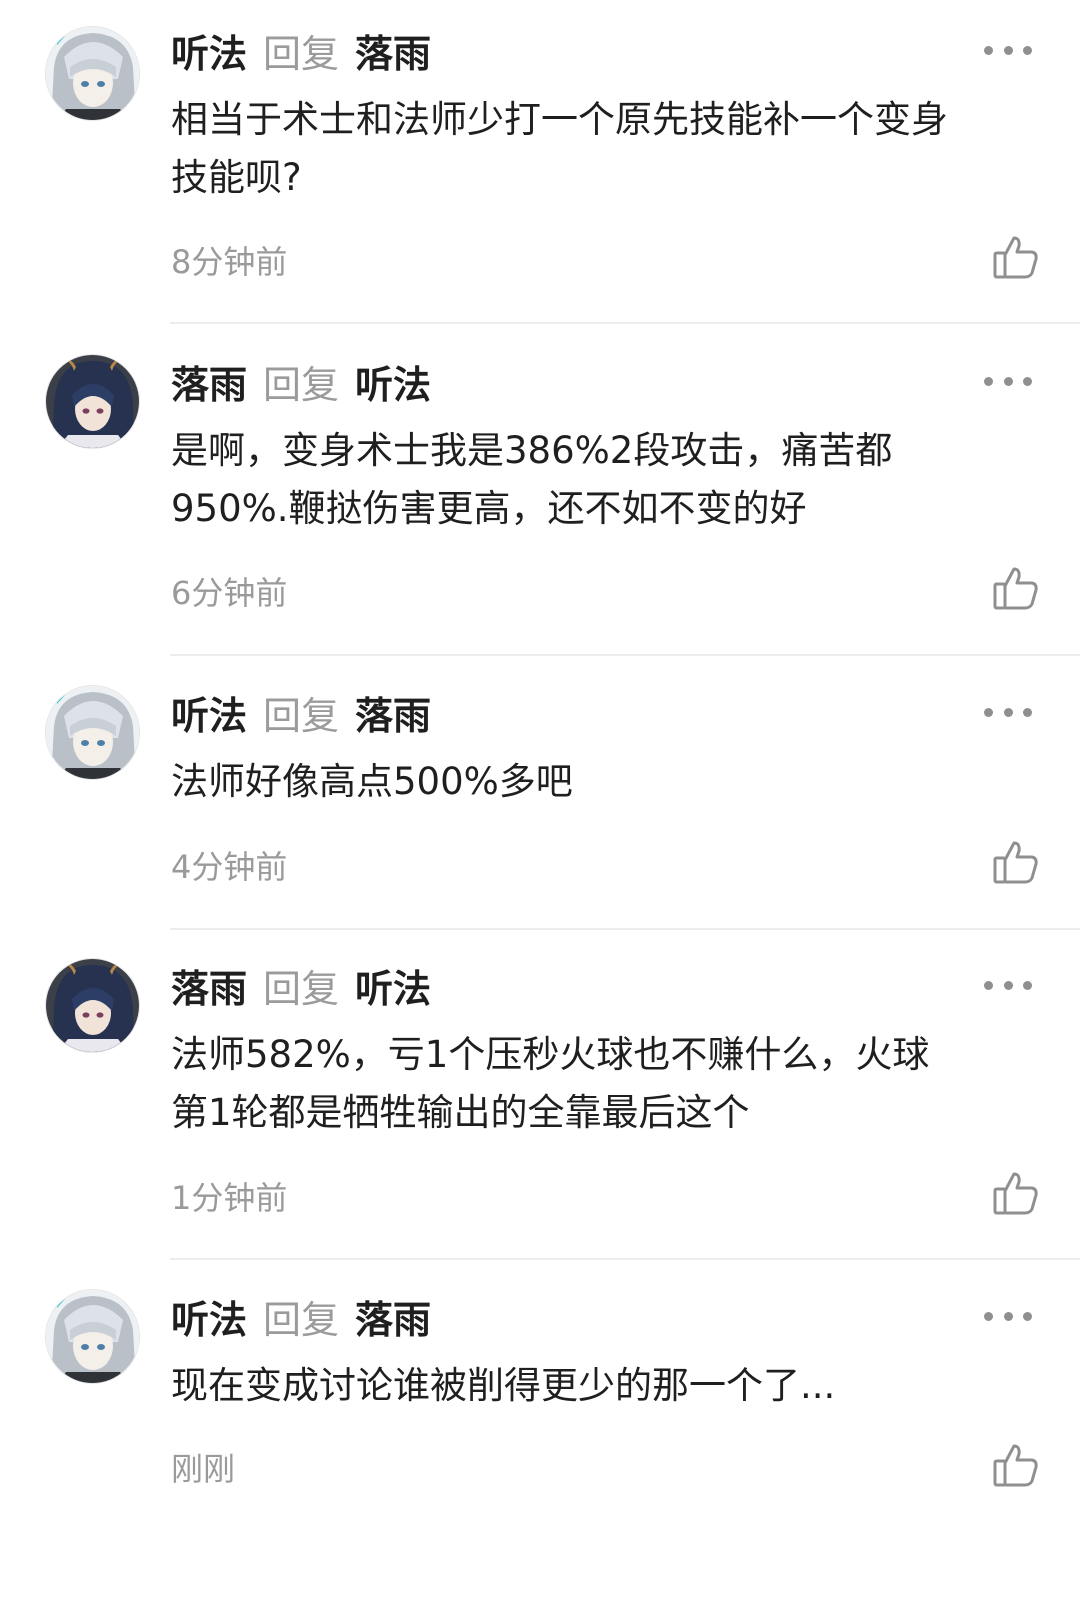  I want to click on comment-text: 法师好像高点500%多吧, so click(372, 781).